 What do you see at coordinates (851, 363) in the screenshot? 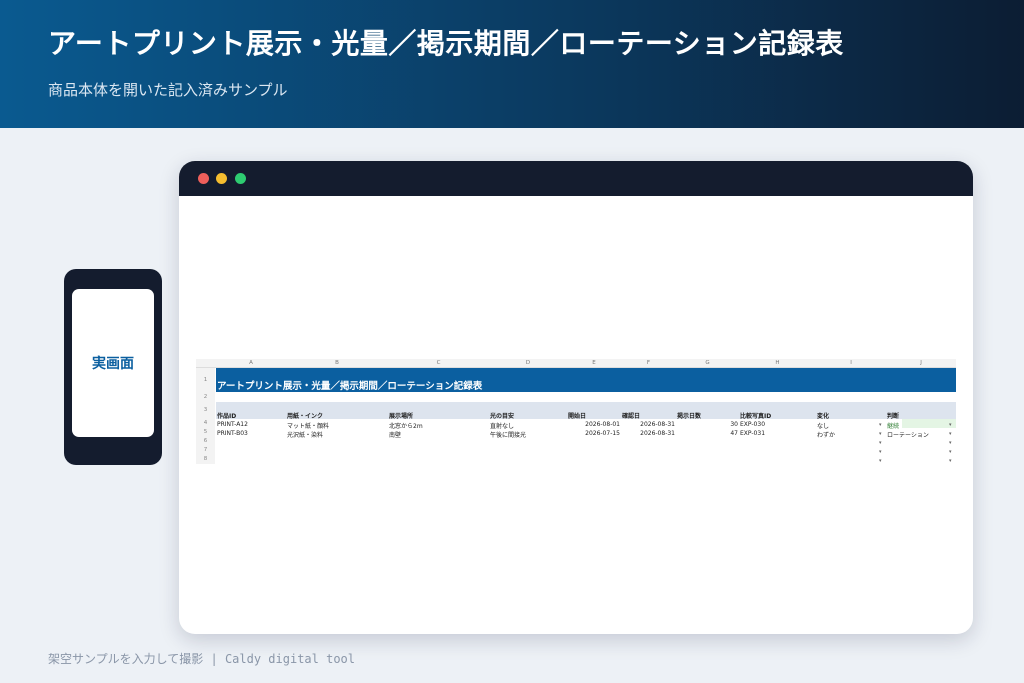
I see `column-header-i: I` at bounding box center [851, 363].